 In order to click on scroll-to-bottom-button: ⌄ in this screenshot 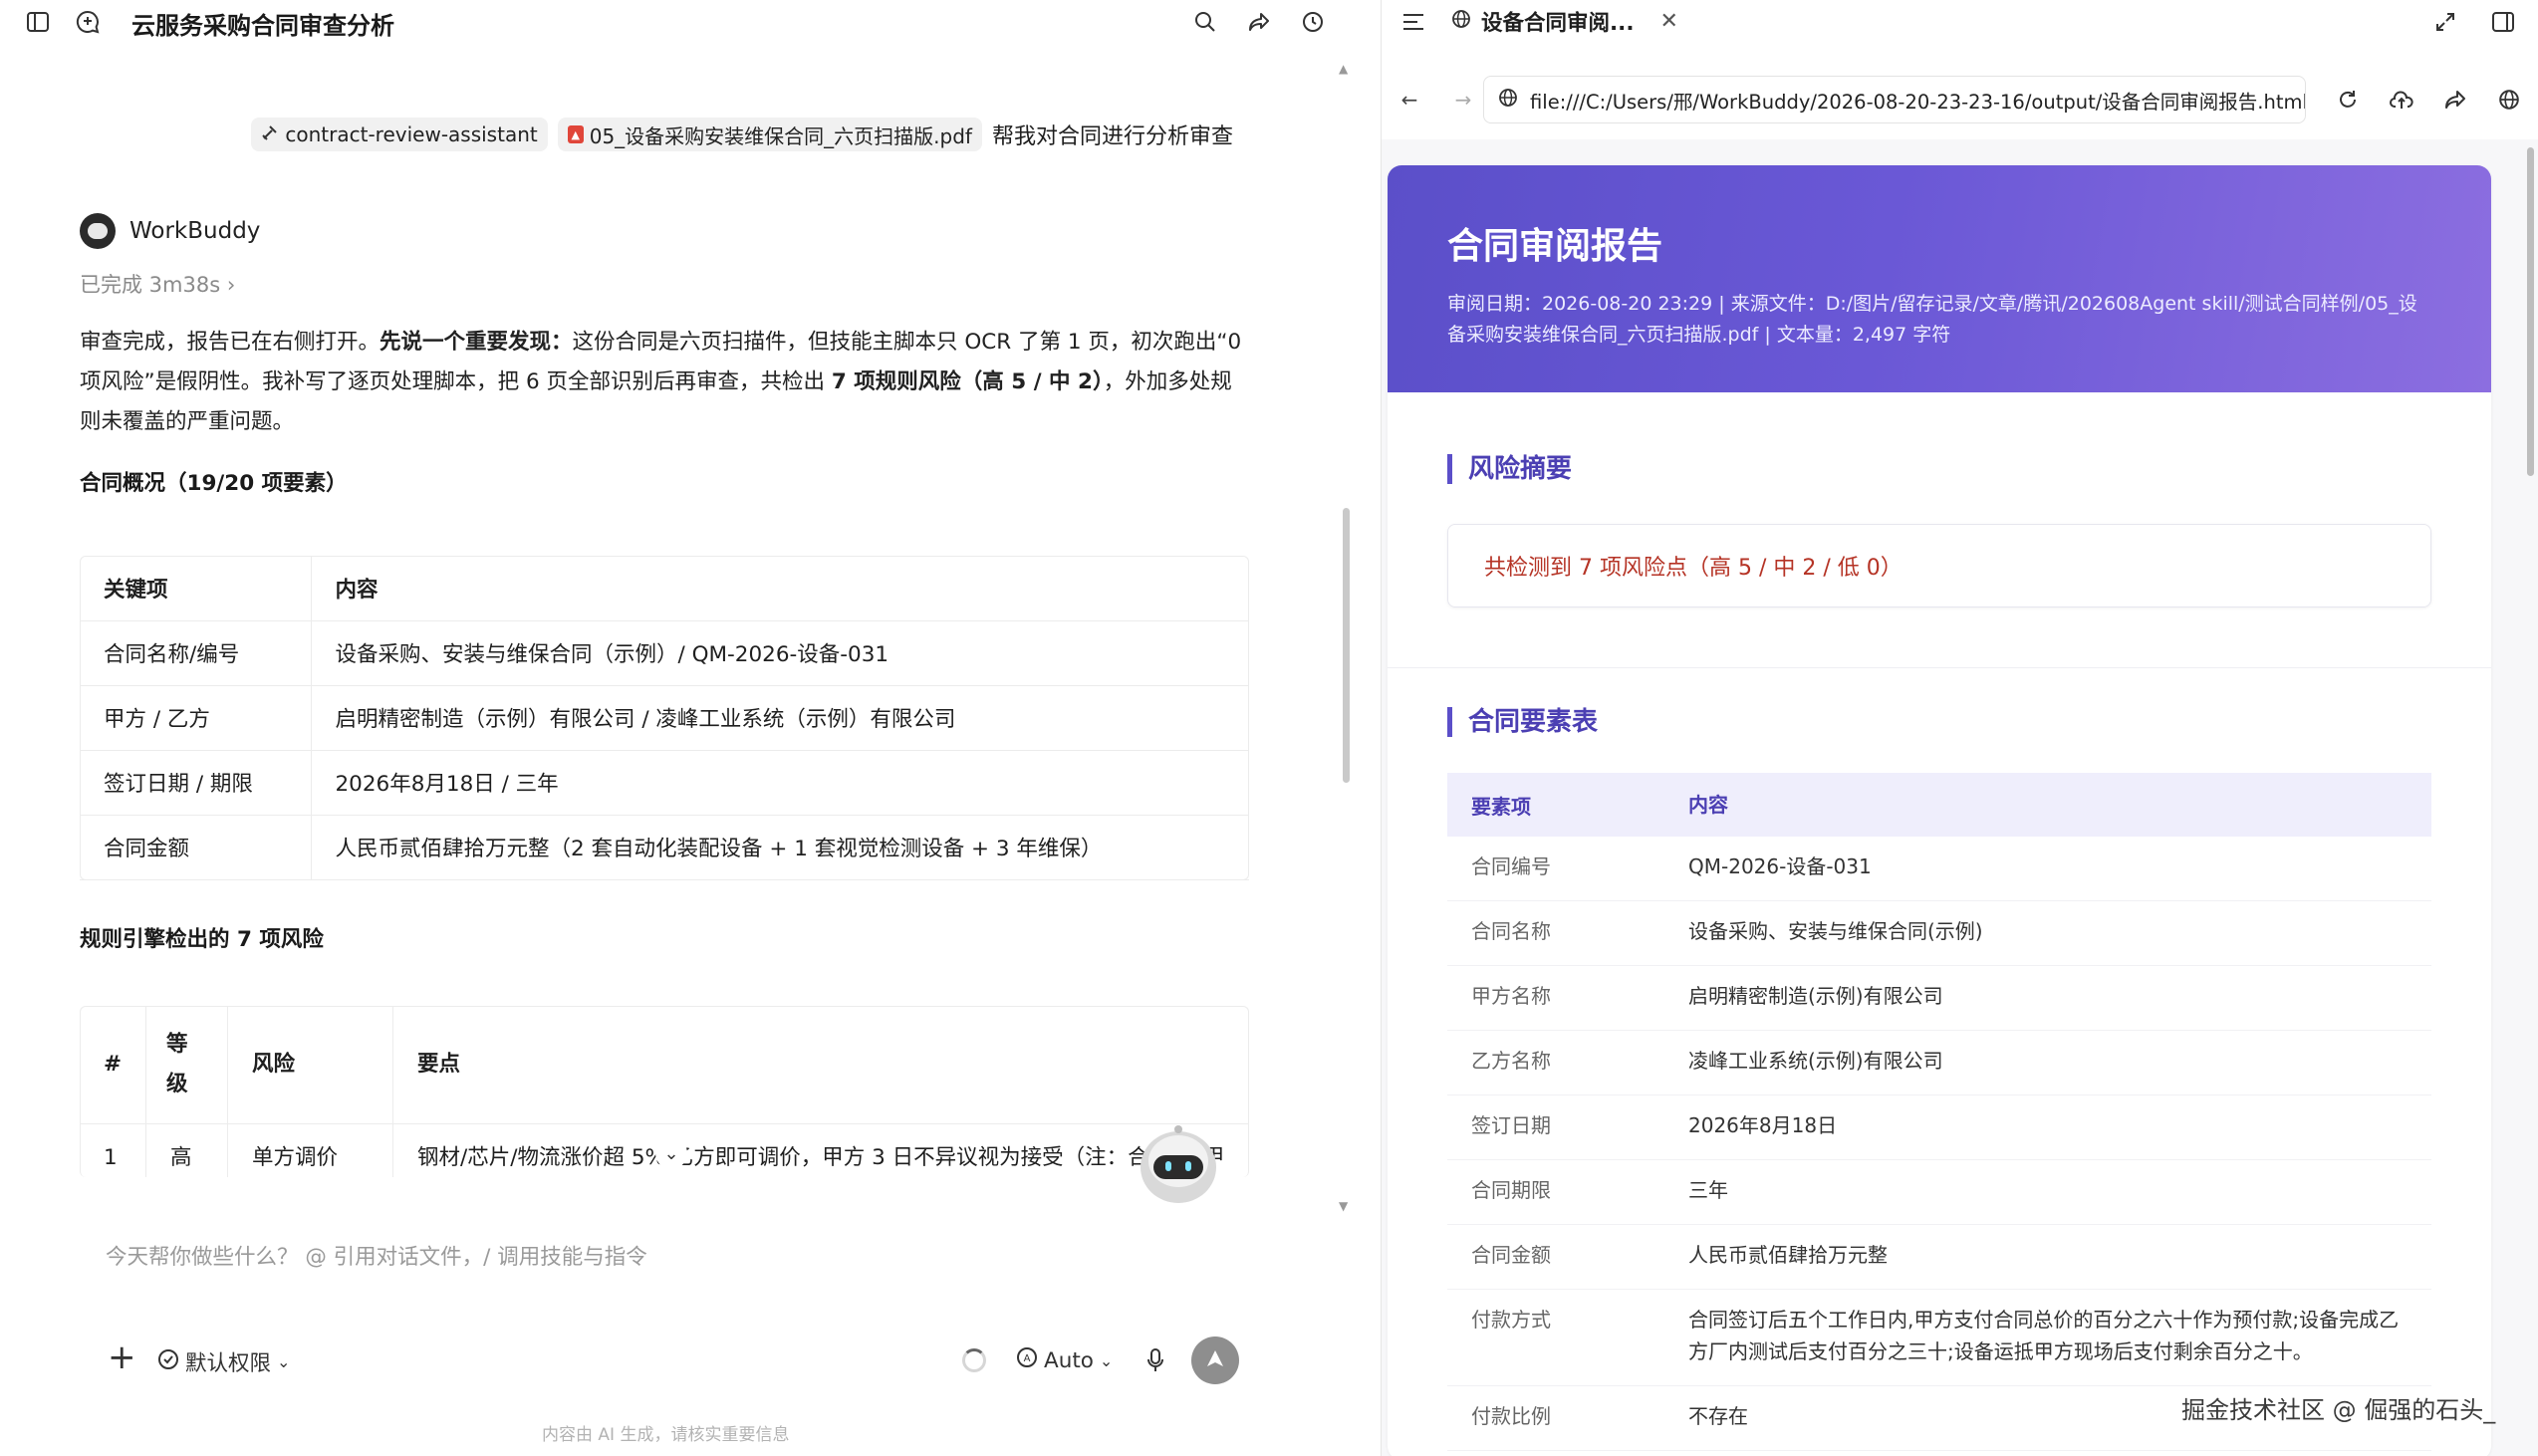, I will do `click(671, 1153)`.